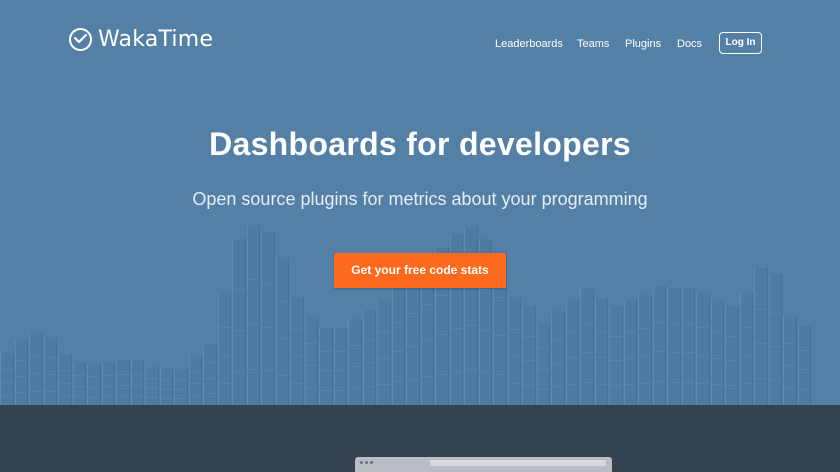 The width and height of the screenshot is (840, 472). I want to click on logo: WakaTime, so click(141, 39).